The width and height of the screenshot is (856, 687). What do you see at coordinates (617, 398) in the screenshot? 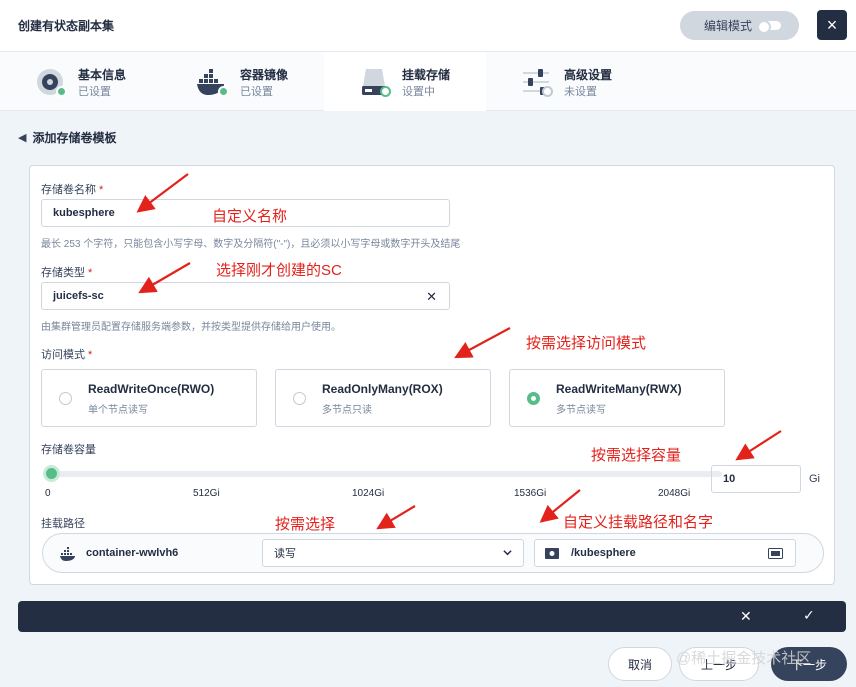
I see `access-mode-rwx: ReadWriteMany(RWX) 多节点读写` at bounding box center [617, 398].